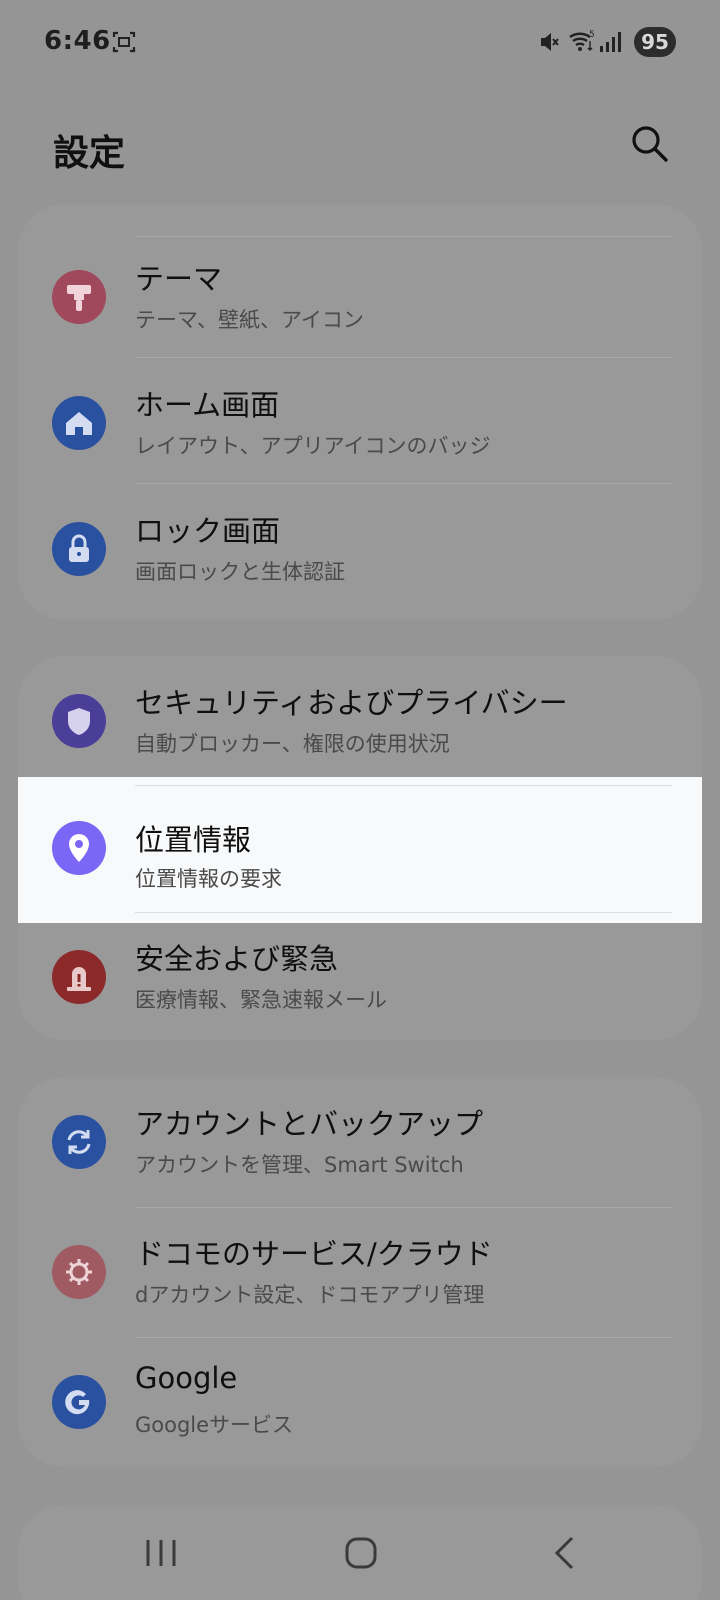 The image size is (720, 1600). I want to click on settings-item-accounts-backup: アカウントとバックアップ アカウントを管理、Smart Switch, so click(360, 1141).